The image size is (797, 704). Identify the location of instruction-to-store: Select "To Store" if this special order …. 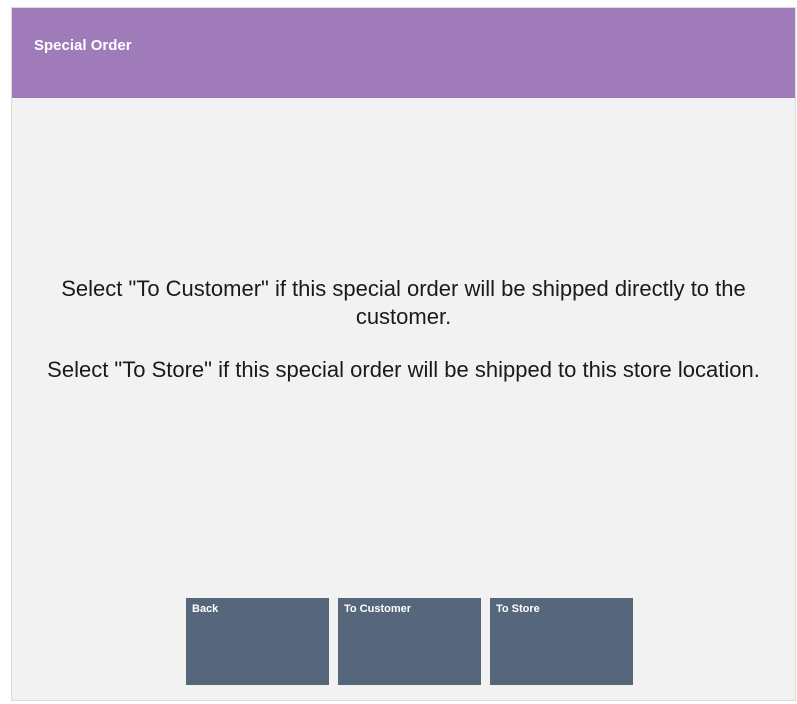
(403, 369).